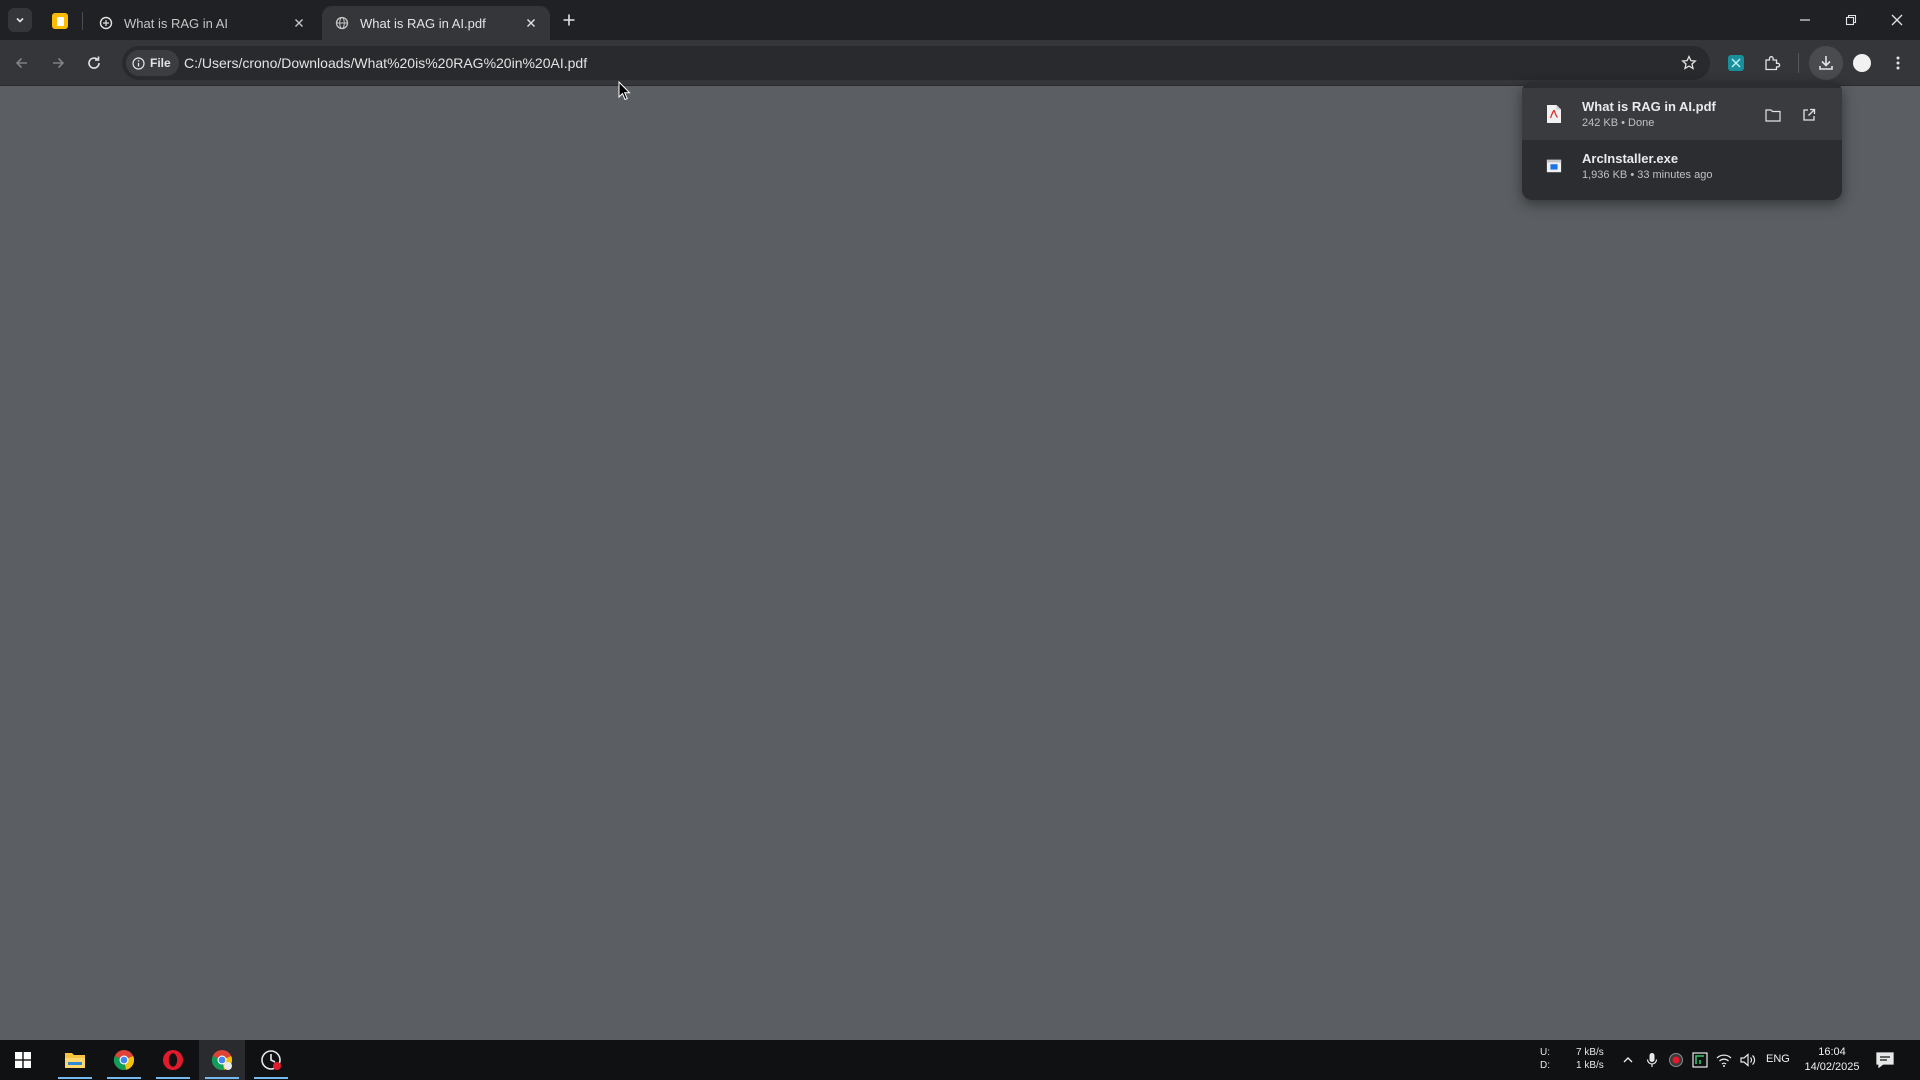  I want to click on show-hidden-icons-button, so click(1628, 1060).